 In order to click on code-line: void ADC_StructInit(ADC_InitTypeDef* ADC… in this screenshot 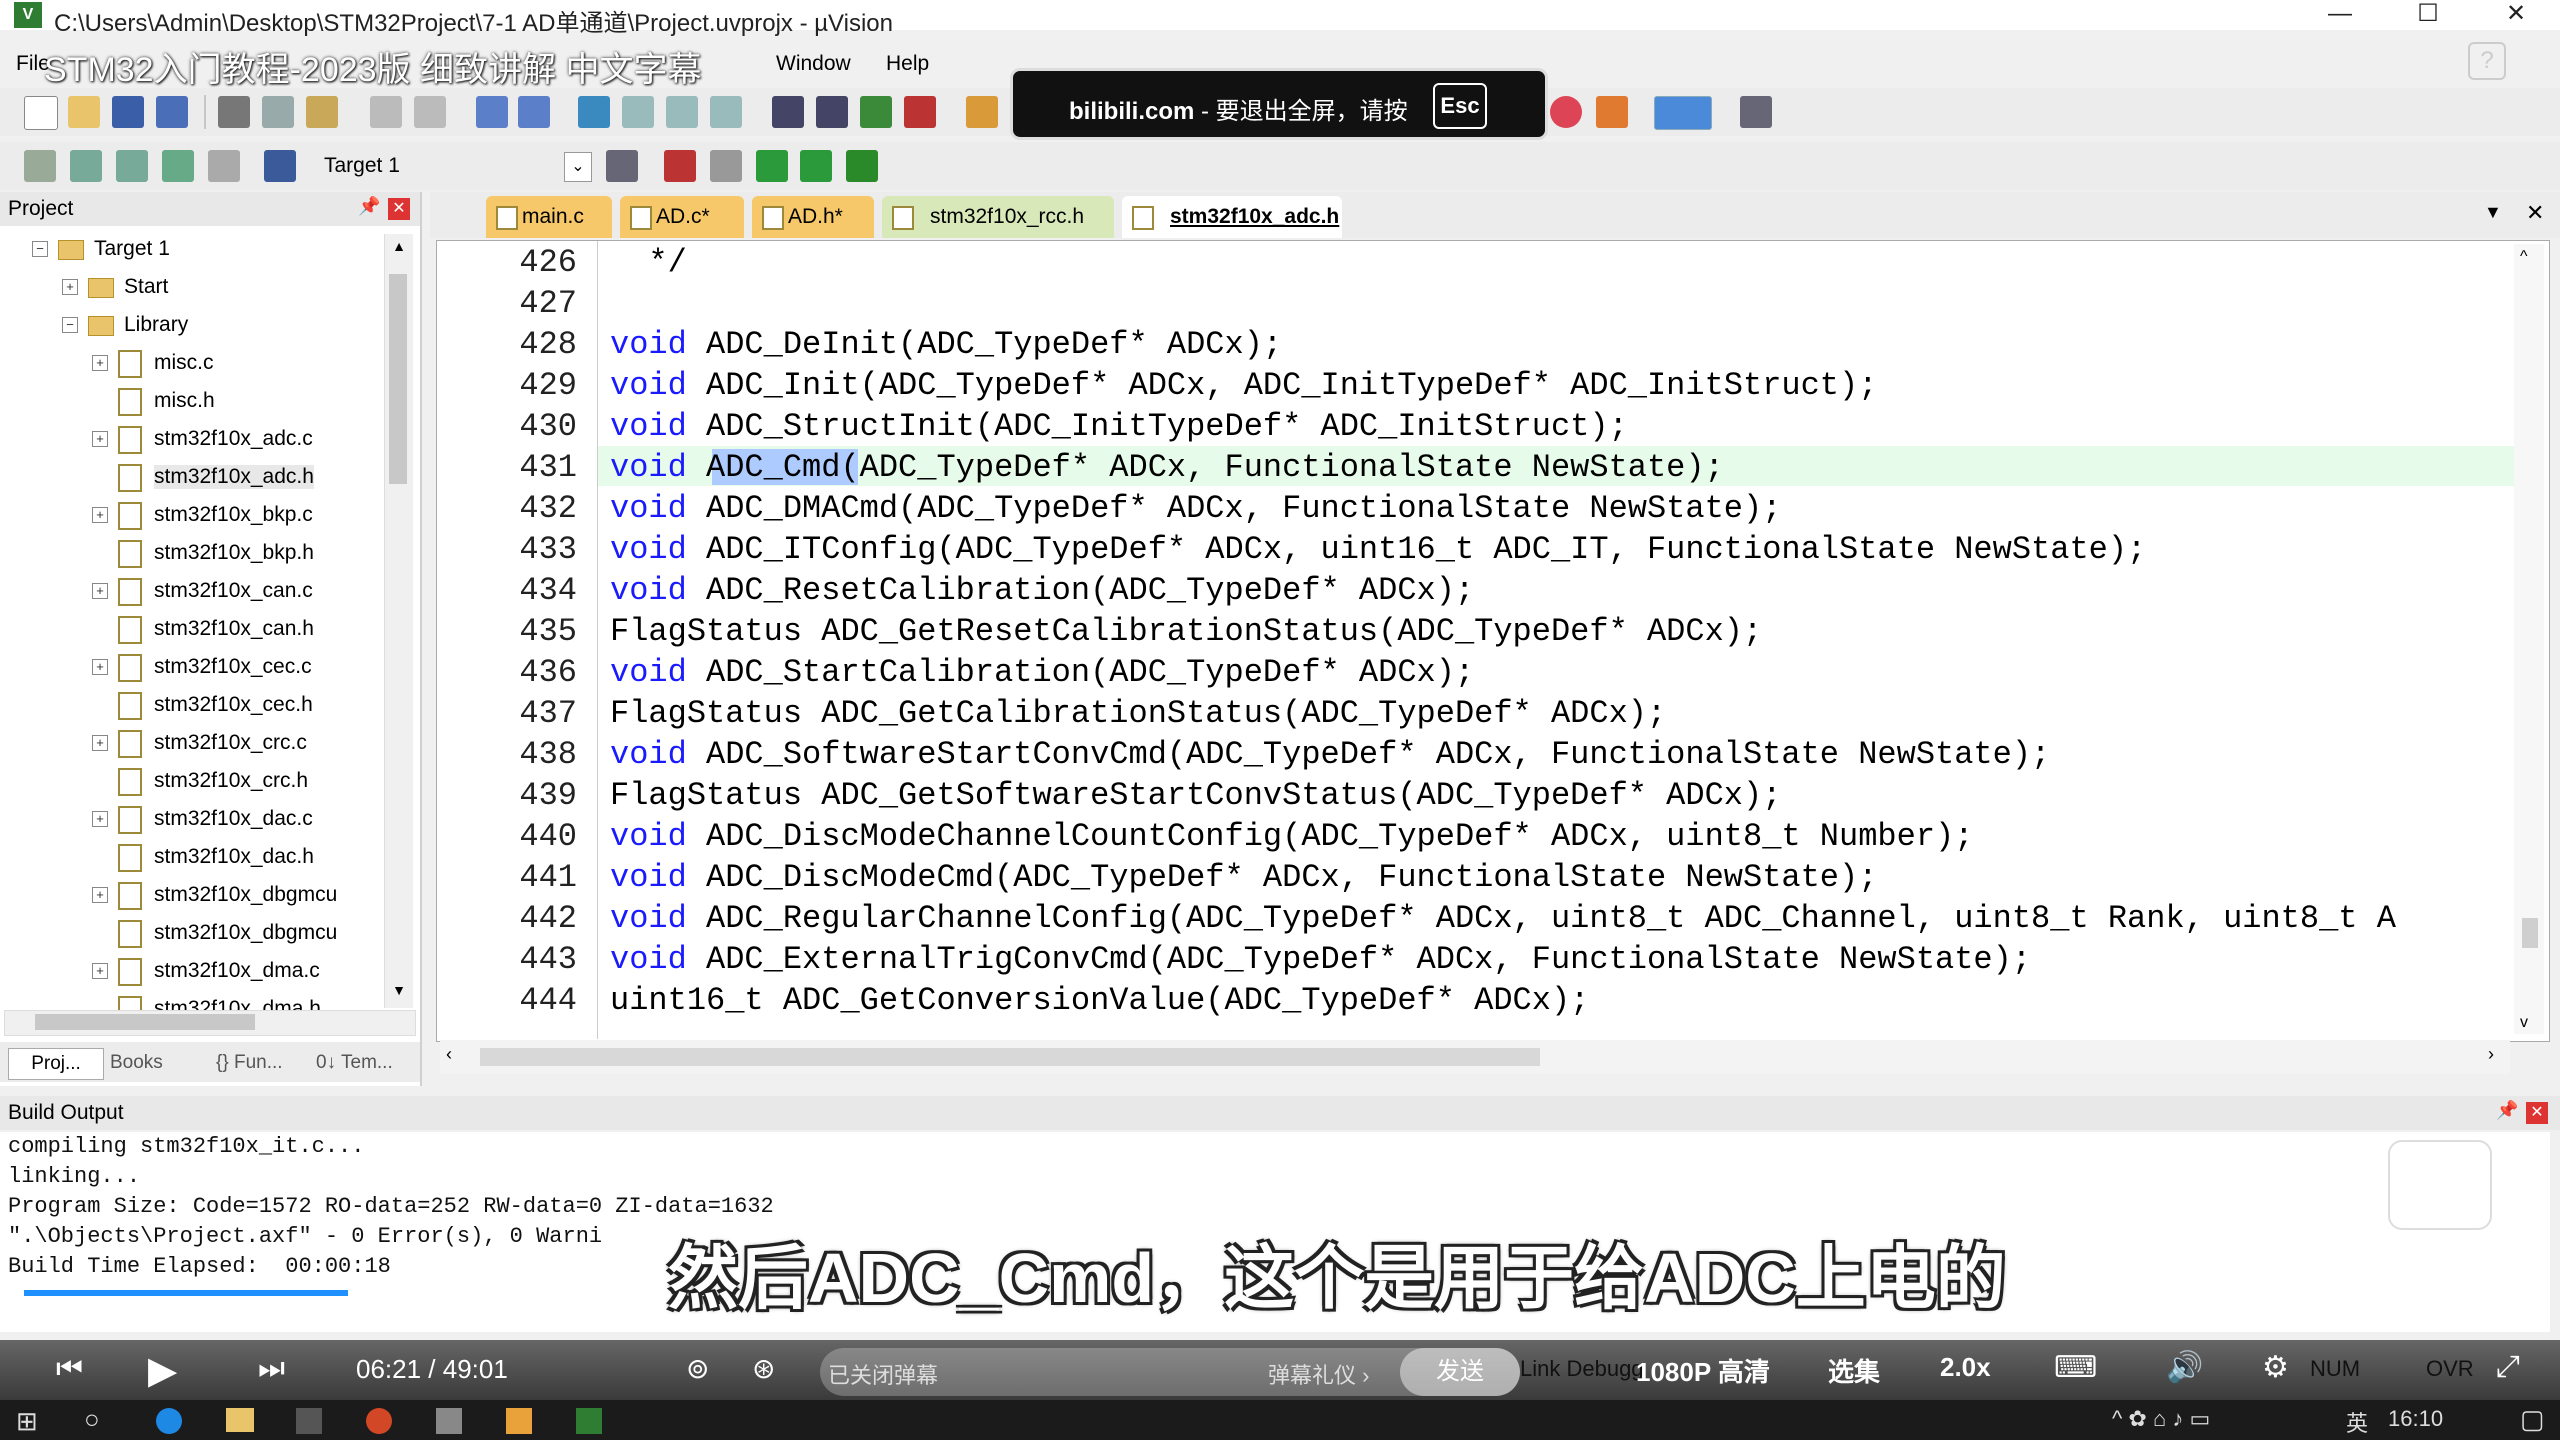, I will do `click(1119, 426)`.